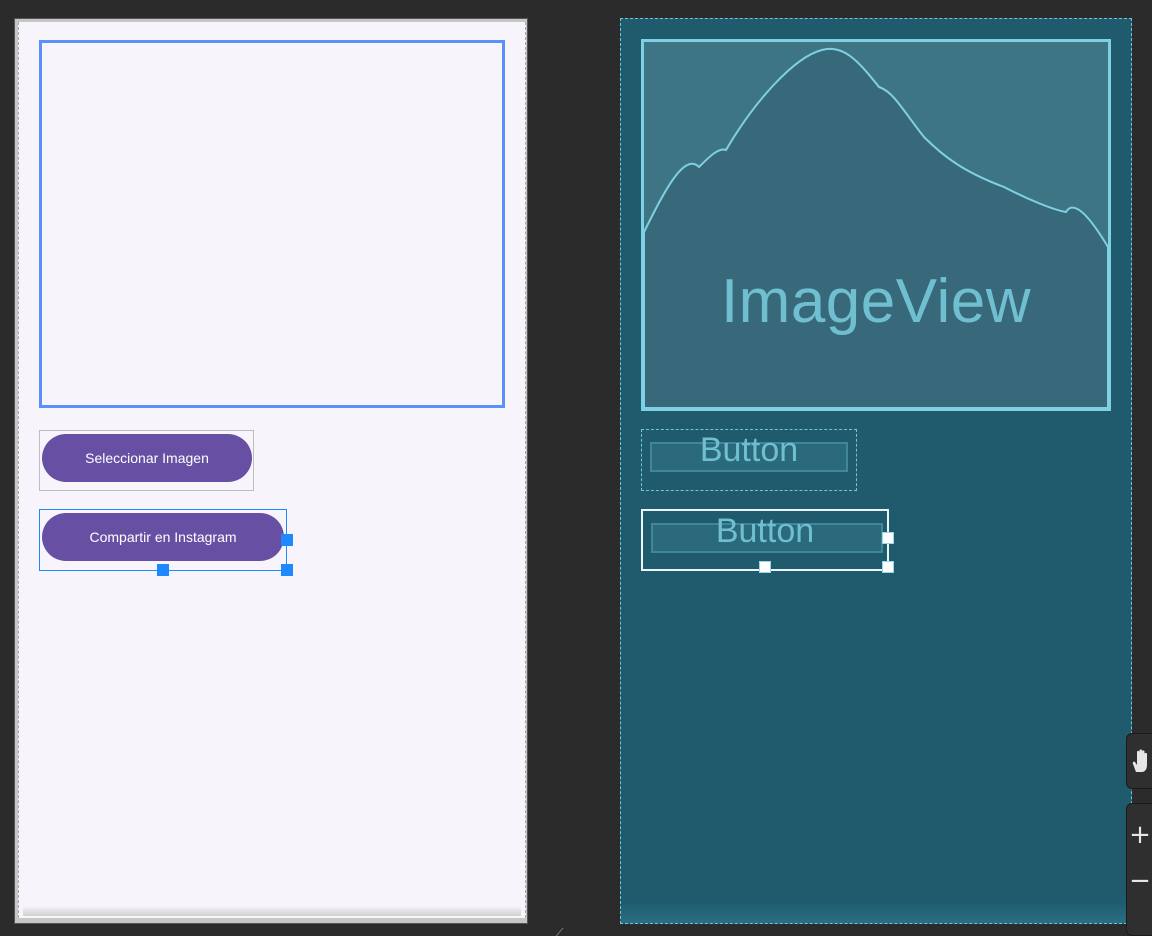  Describe the element at coordinates (765, 531) in the screenshot. I see `blueprint-button-2-label: Button` at that location.